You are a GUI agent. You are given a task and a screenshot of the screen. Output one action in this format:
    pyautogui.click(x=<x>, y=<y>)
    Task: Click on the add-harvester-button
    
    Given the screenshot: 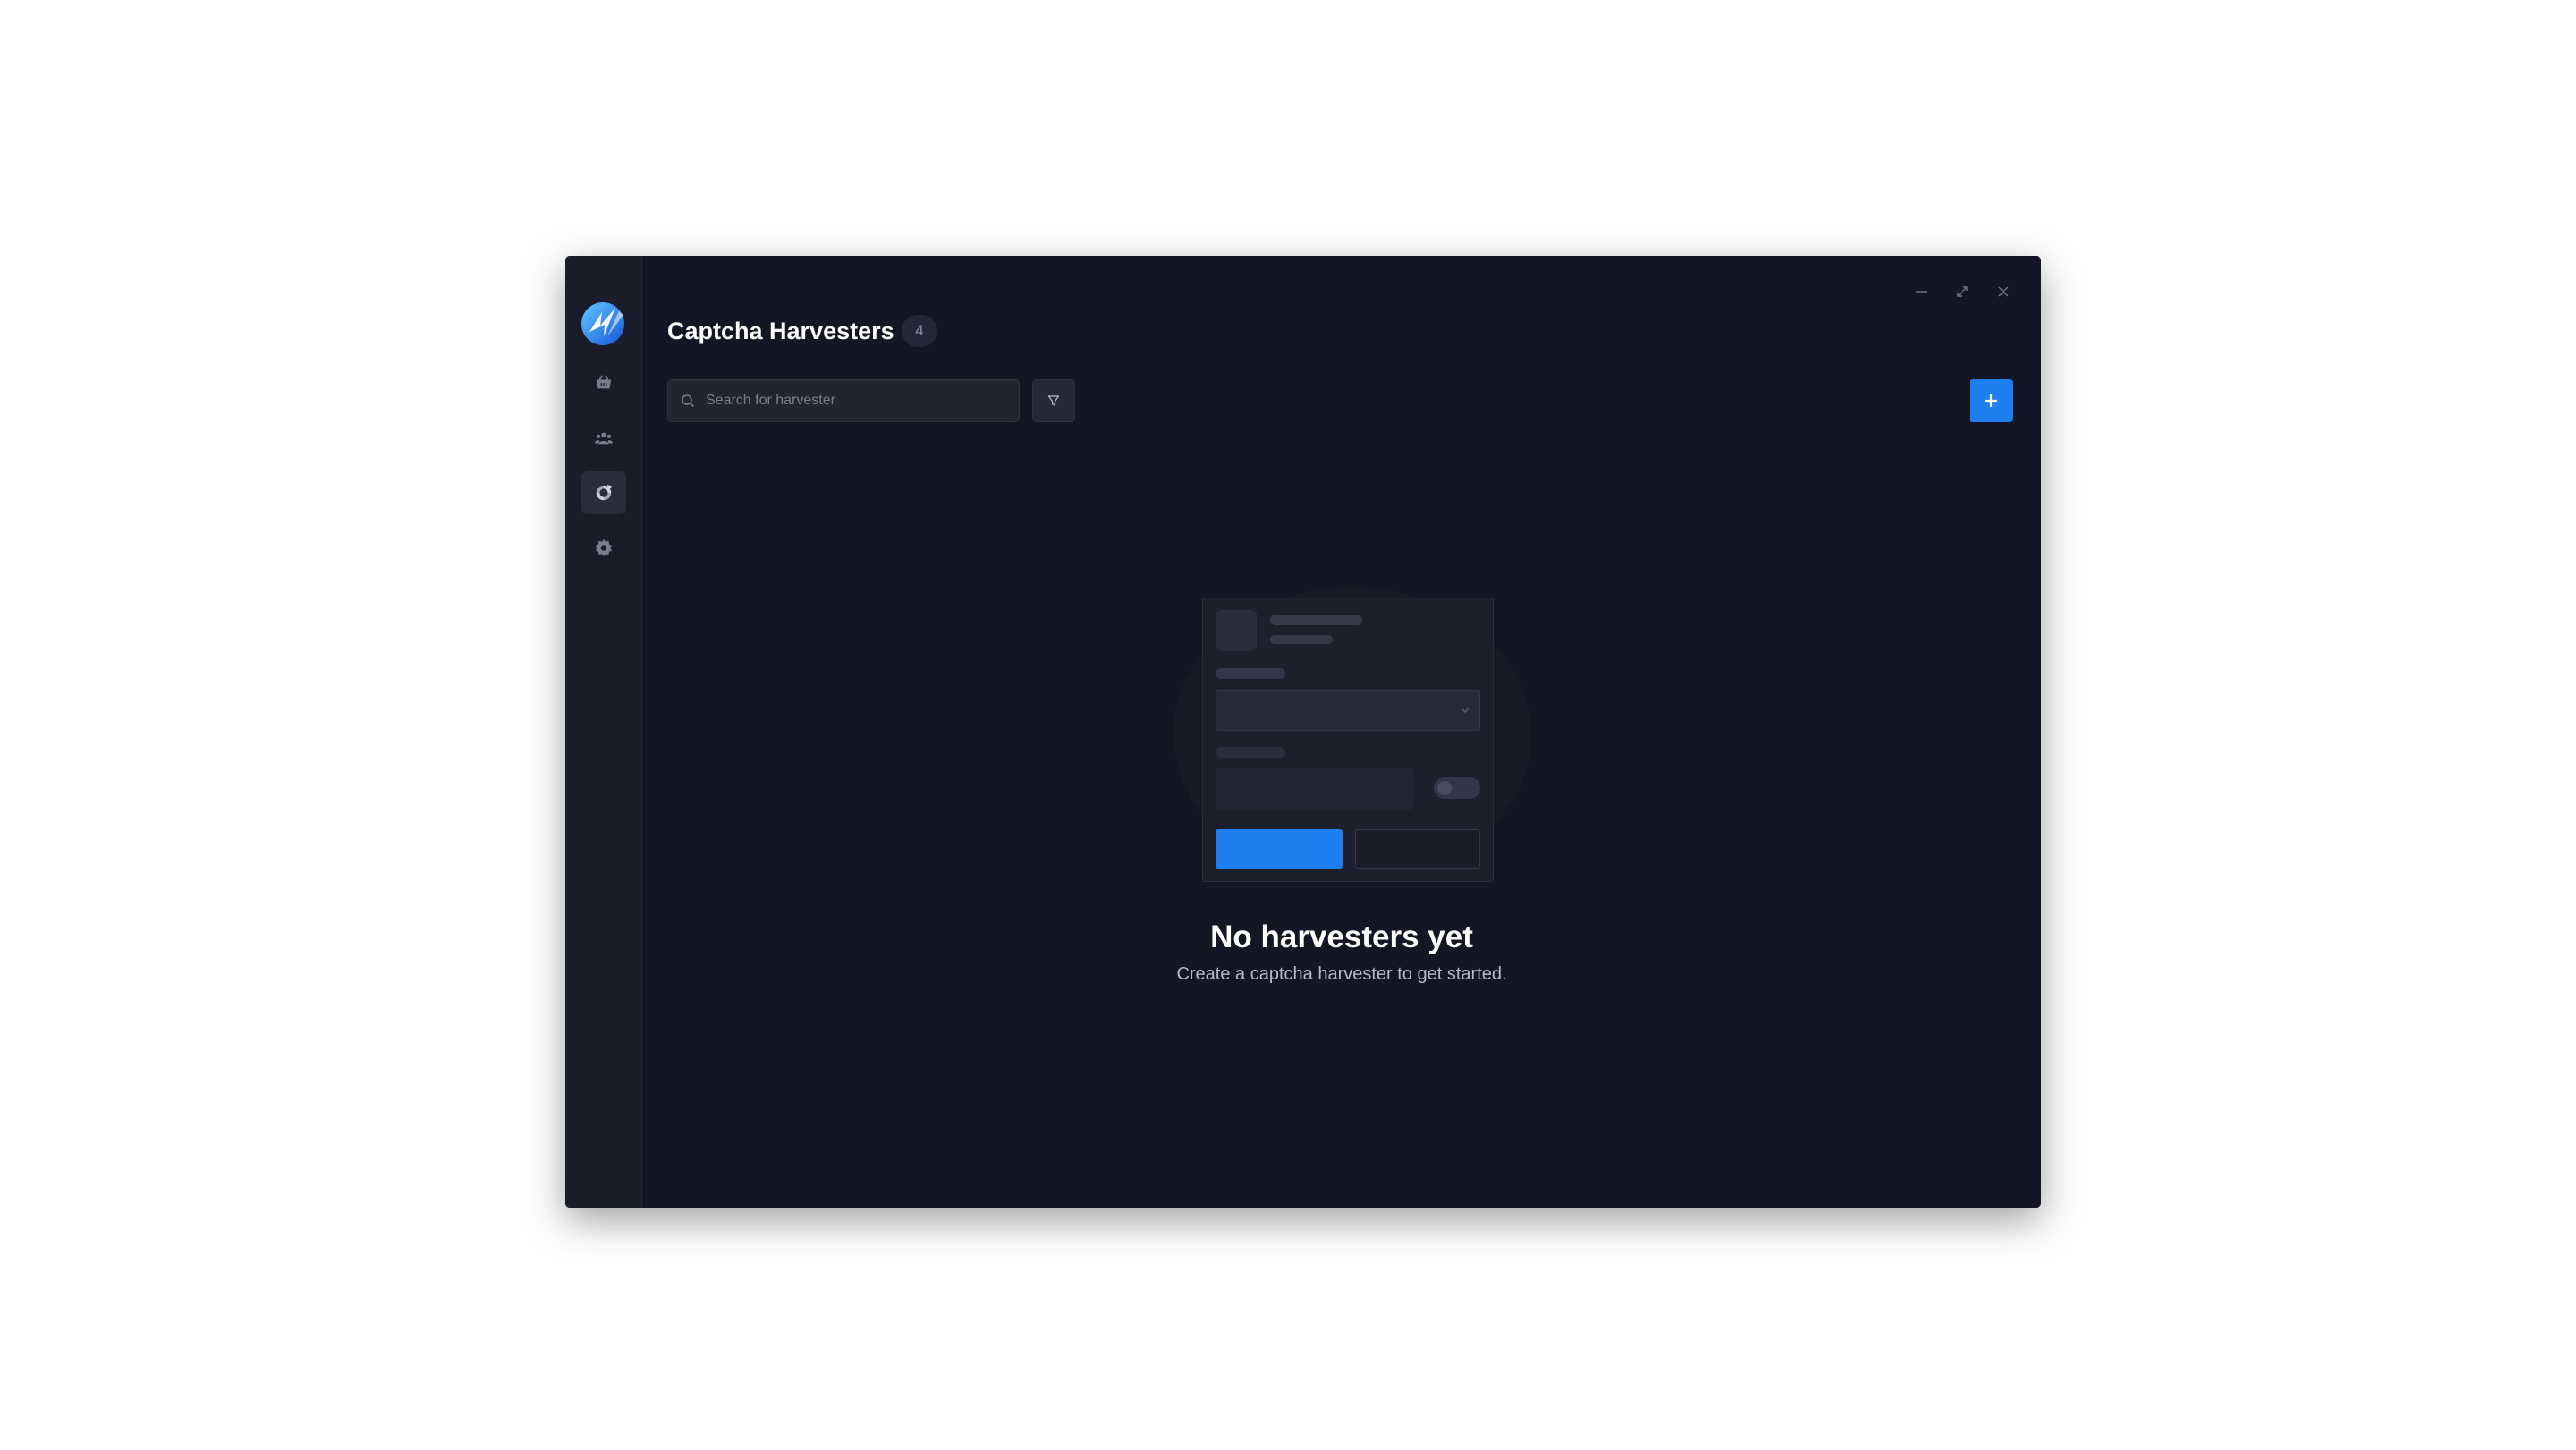 What is the action you would take?
    pyautogui.click(x=1991, y=400)
    